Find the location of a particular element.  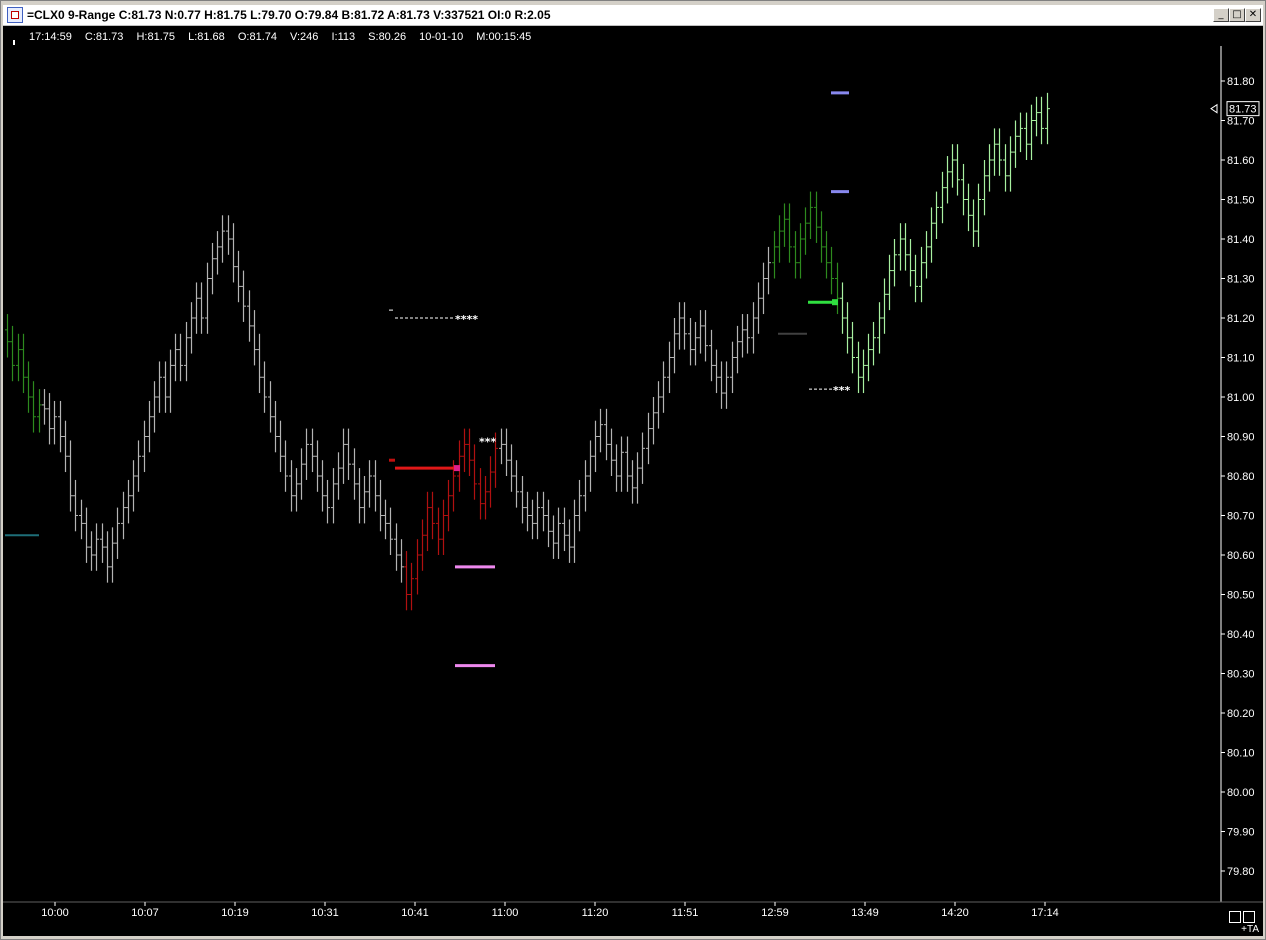

app-icon is located at coordinates (15, 15).